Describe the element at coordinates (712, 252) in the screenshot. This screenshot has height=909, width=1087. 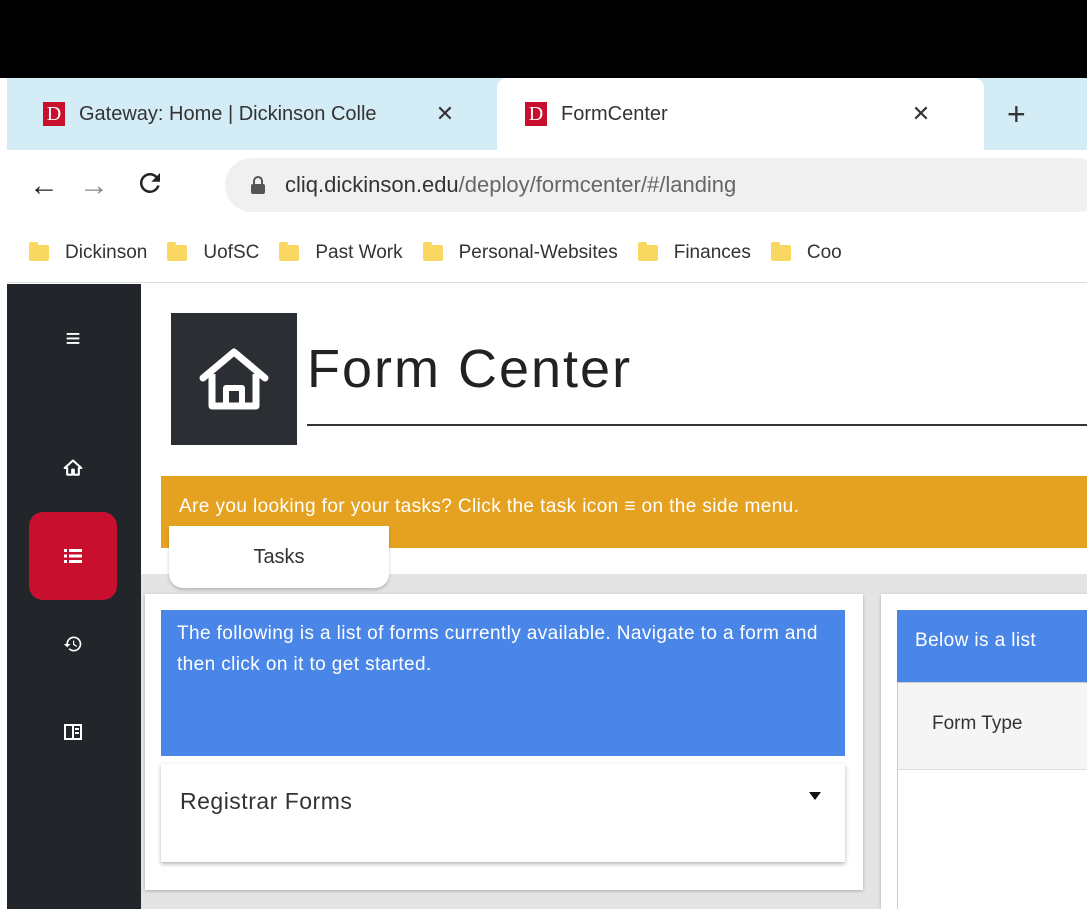
I see `bookmark-label: Finances` at that location.